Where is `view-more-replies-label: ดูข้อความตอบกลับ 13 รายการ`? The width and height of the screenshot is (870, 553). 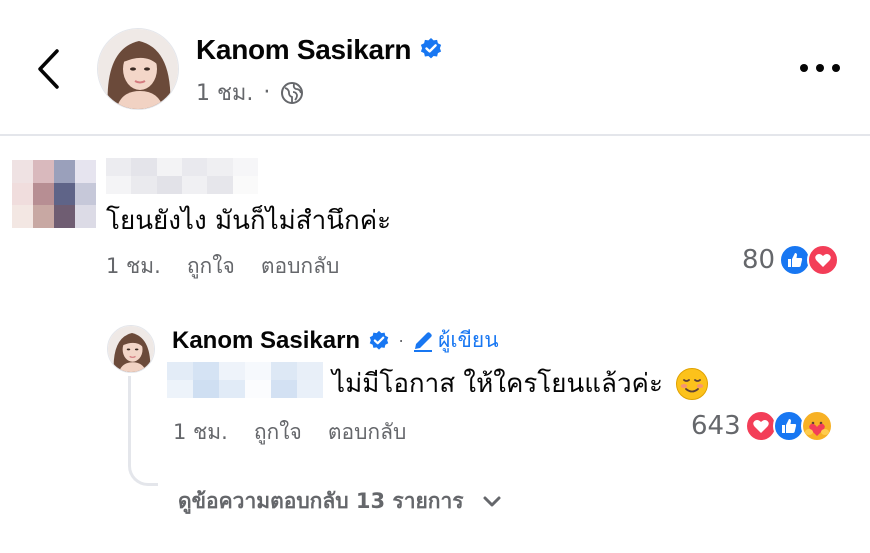
view-more-replies-label: ดูข้อความตอบกลับ 13 รายการ is located at coordinates (321, 501).